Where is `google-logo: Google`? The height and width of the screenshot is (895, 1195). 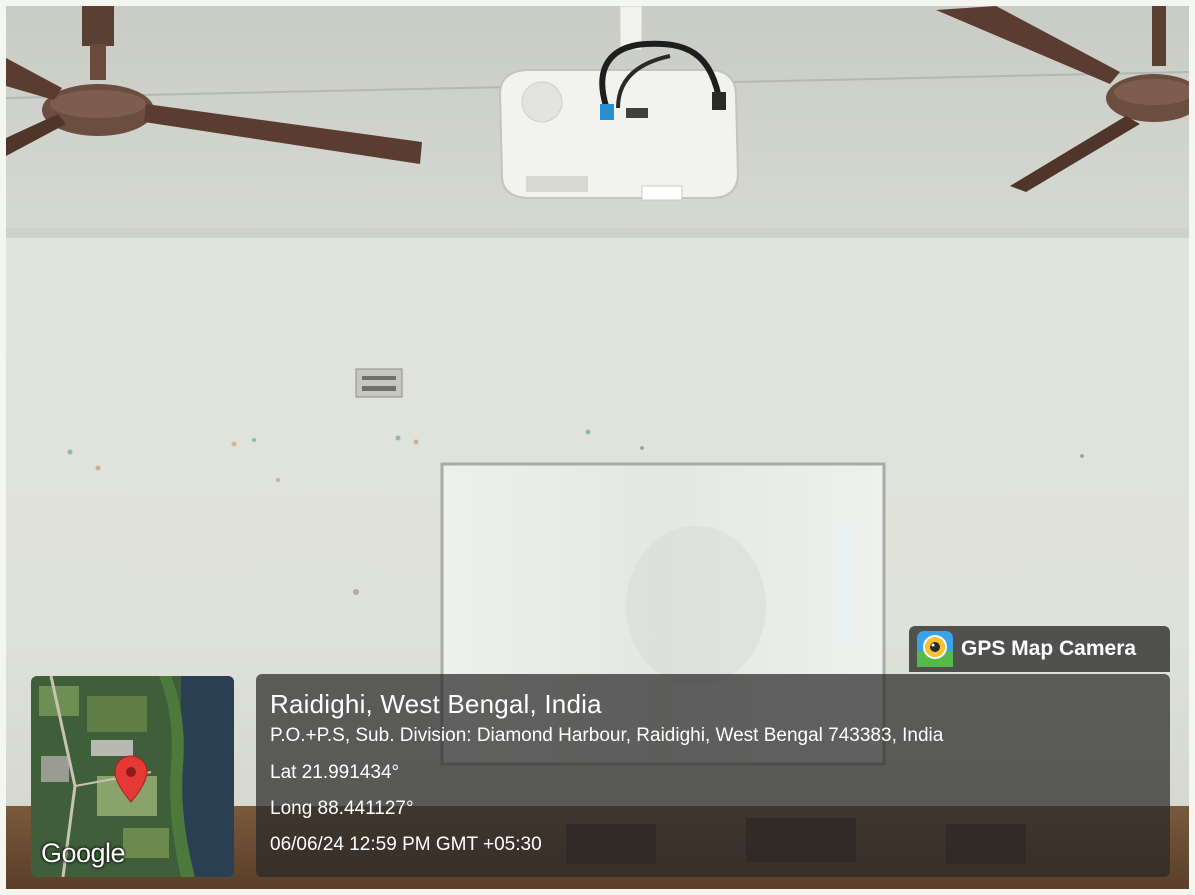 google-logo: Google is located at coordinates (83, 853).